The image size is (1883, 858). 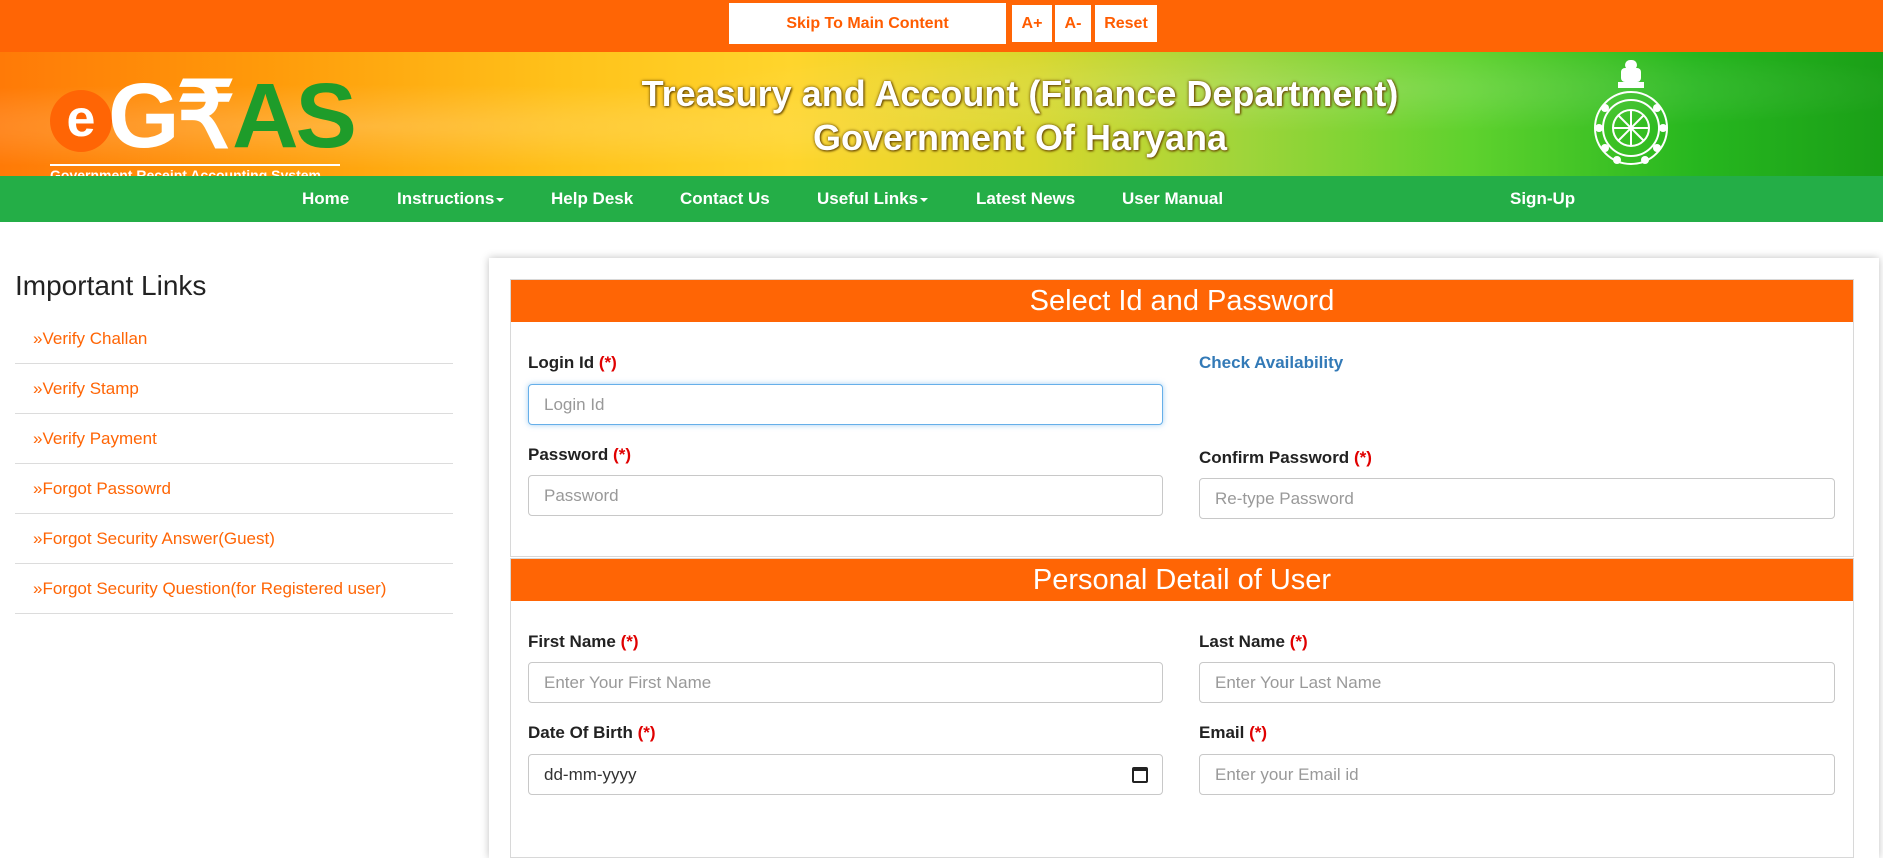 I want to click on check-availability-link: Check Availability, so click(x=1271, y=363).